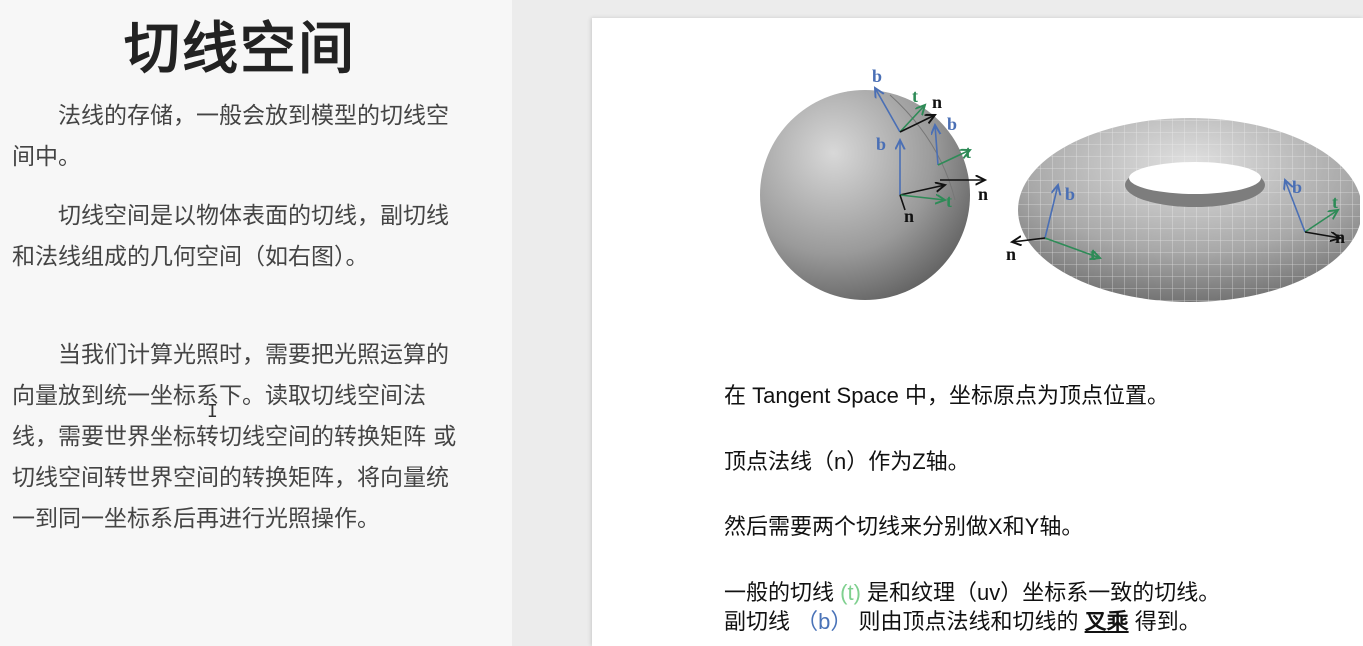 The width and height of the screenshot is (1363, 646). Describe the element at coordinates (1011, 254) in the screenshot. I see `label-n-4: n` at that location.